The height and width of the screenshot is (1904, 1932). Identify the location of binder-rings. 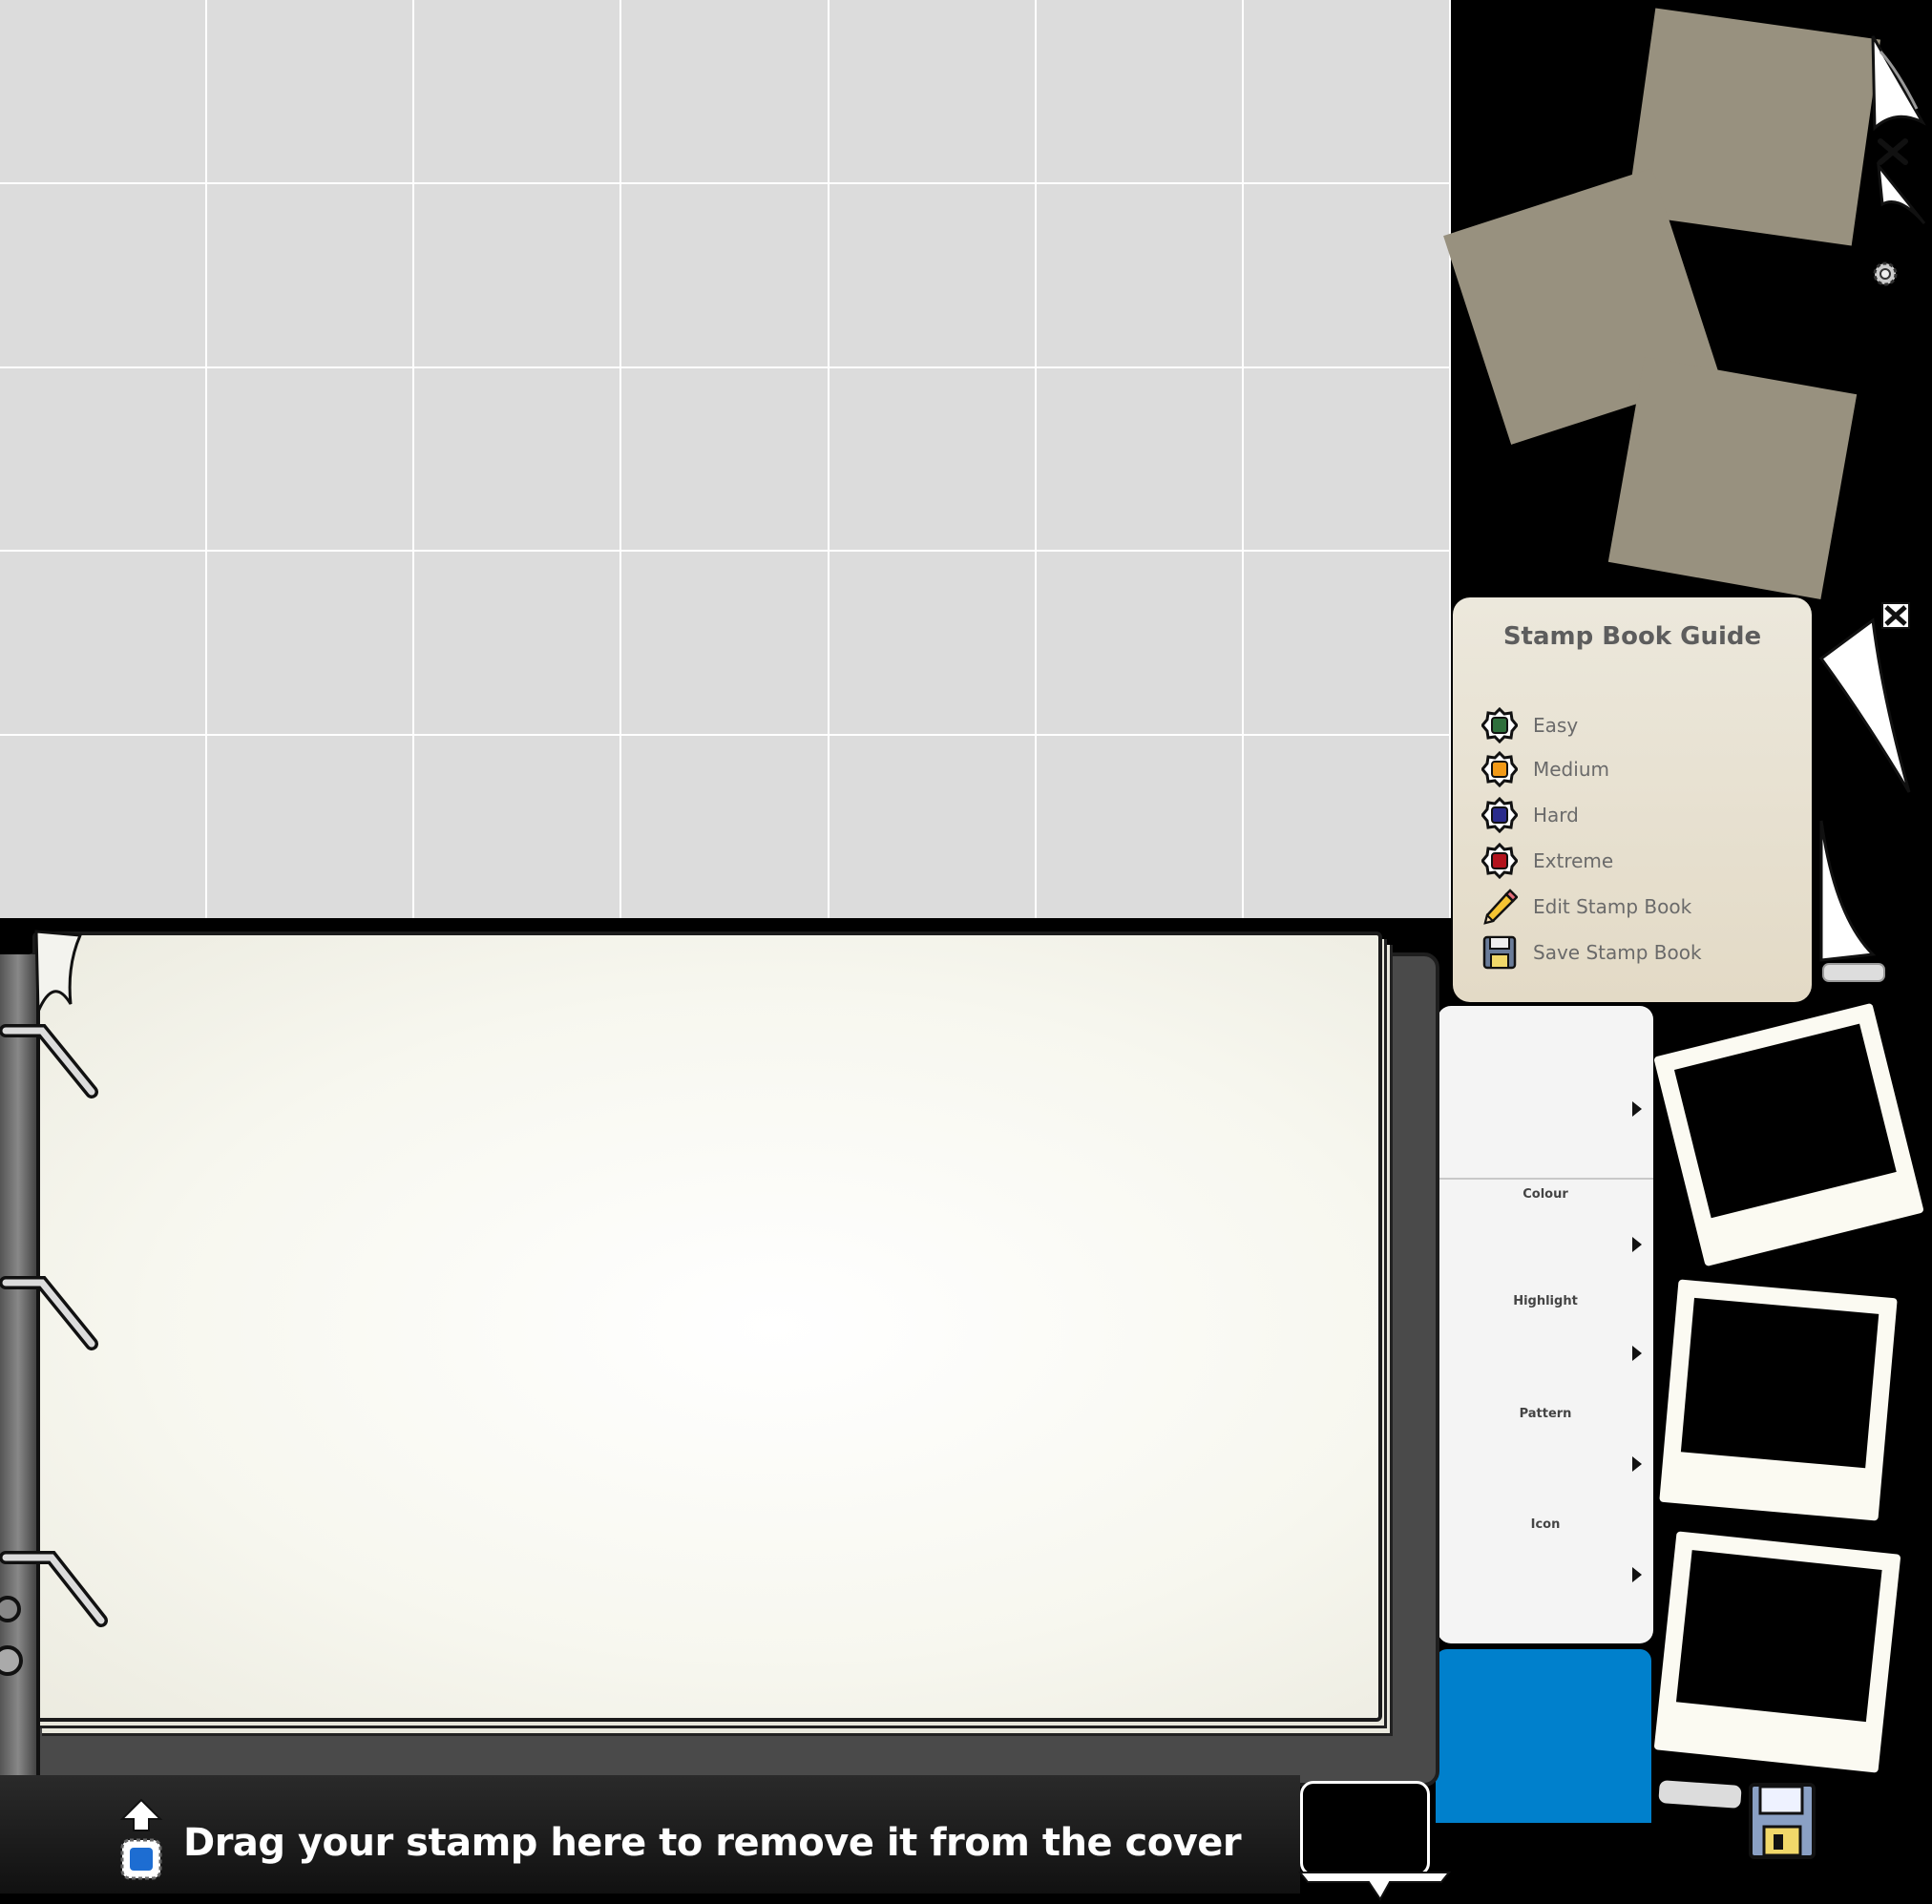
(54, 1350).